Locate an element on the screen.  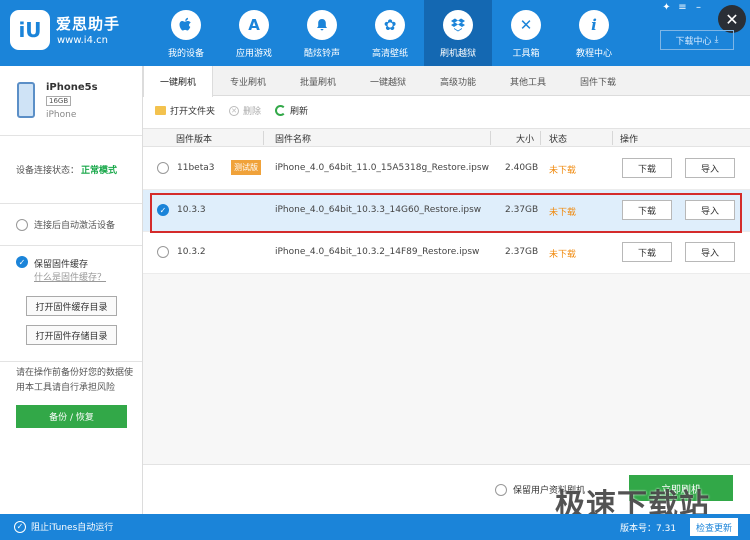
refresh-label: 刷新 is located at coordinates (299, 112).